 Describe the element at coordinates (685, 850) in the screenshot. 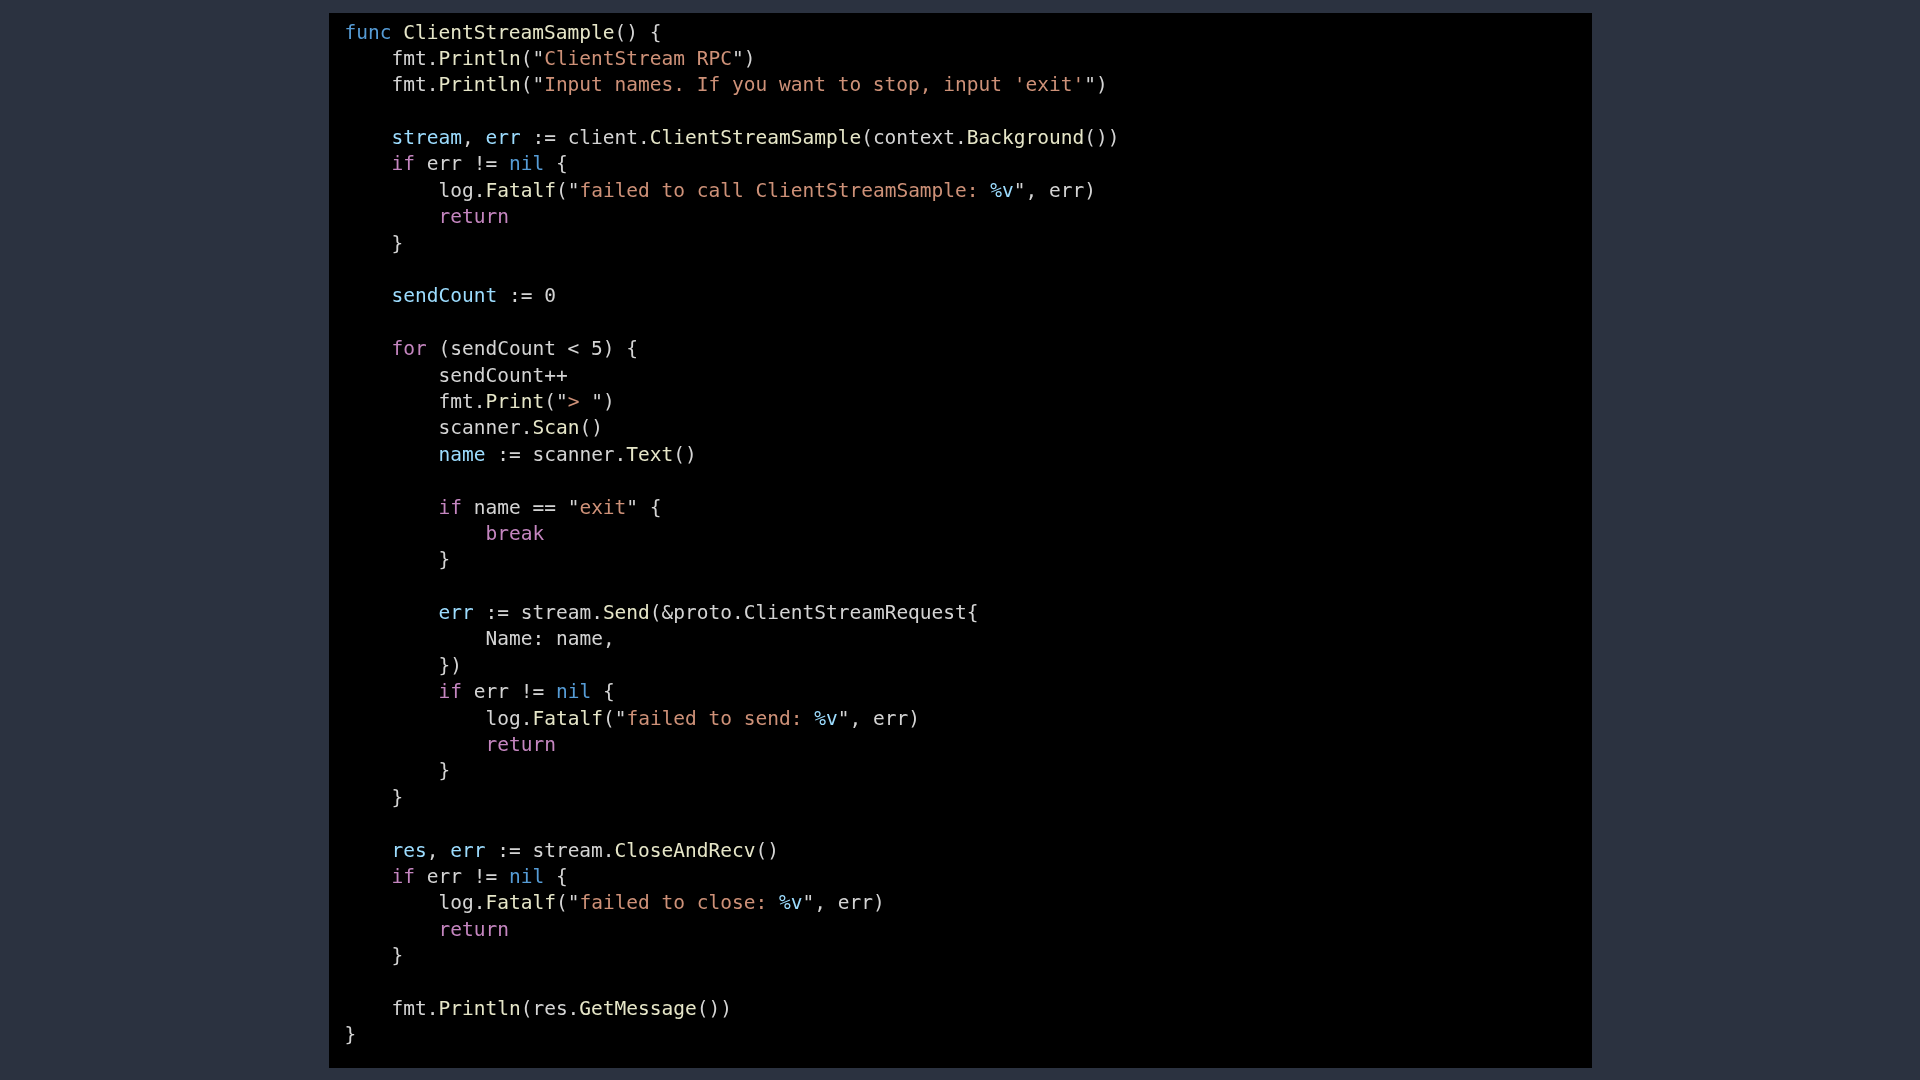

I see `code-function-name: CloseAndRecv` at that location.